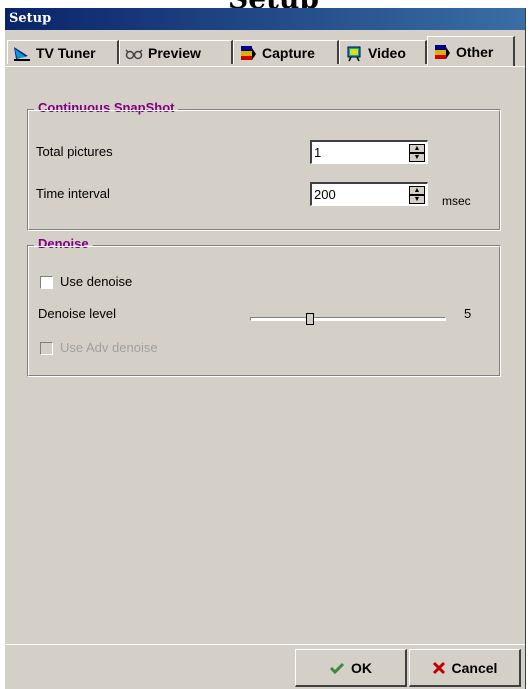 Image resolution: width=530 pixels, height=689 pixels. What do you see at coordinates (359, 152) in the screenshot?
I see `total-pictures-input` at bounding box center [359, 152].